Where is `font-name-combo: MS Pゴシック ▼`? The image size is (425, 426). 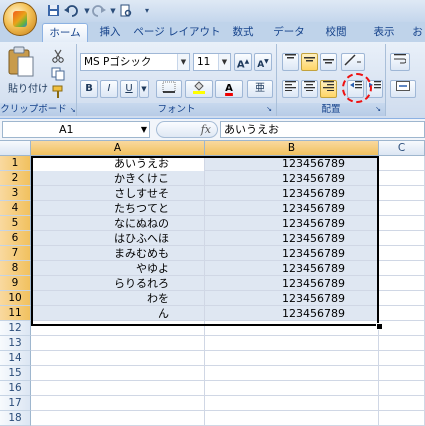
font-name-combo: MS Pゴシック ▼ is located at coordinates (135, 62).